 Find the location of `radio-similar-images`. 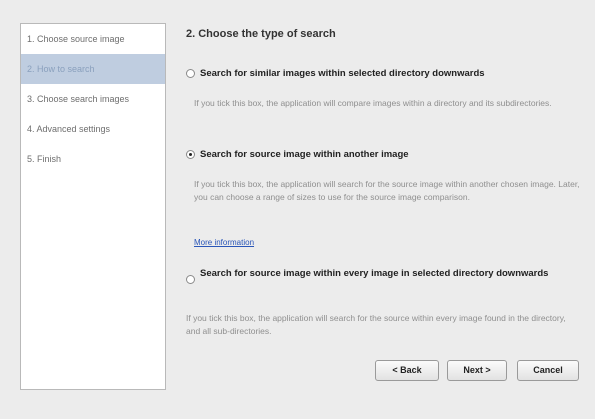

radio-similar-images is located at coordinates (190, 73).